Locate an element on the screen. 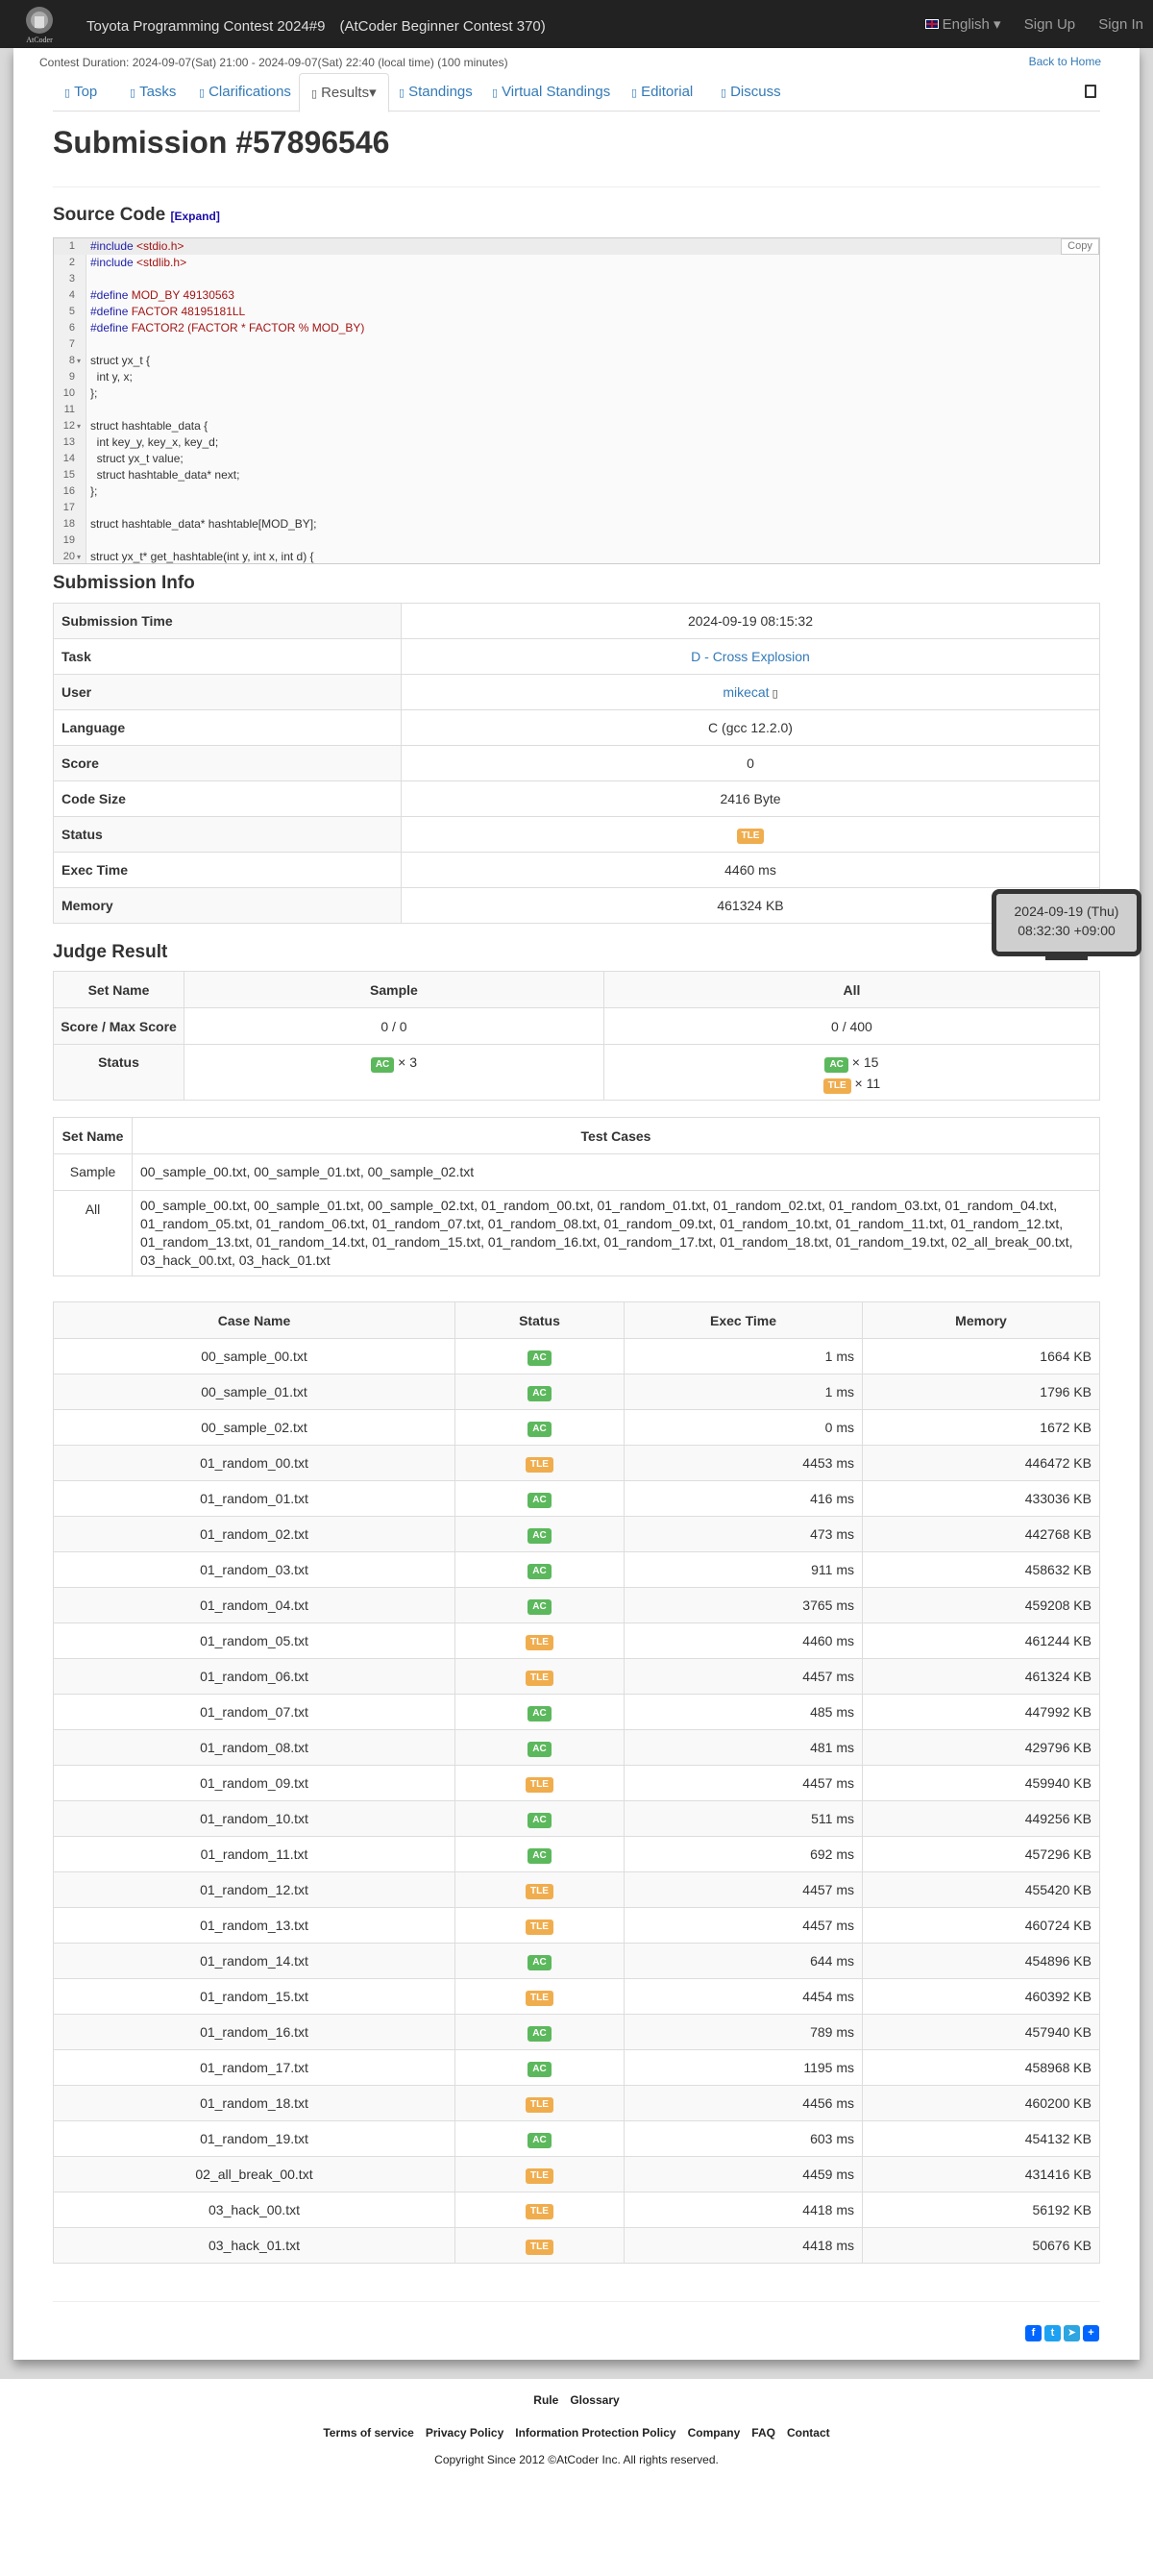  sample-header: Sample is located at coordinates (394, 990).